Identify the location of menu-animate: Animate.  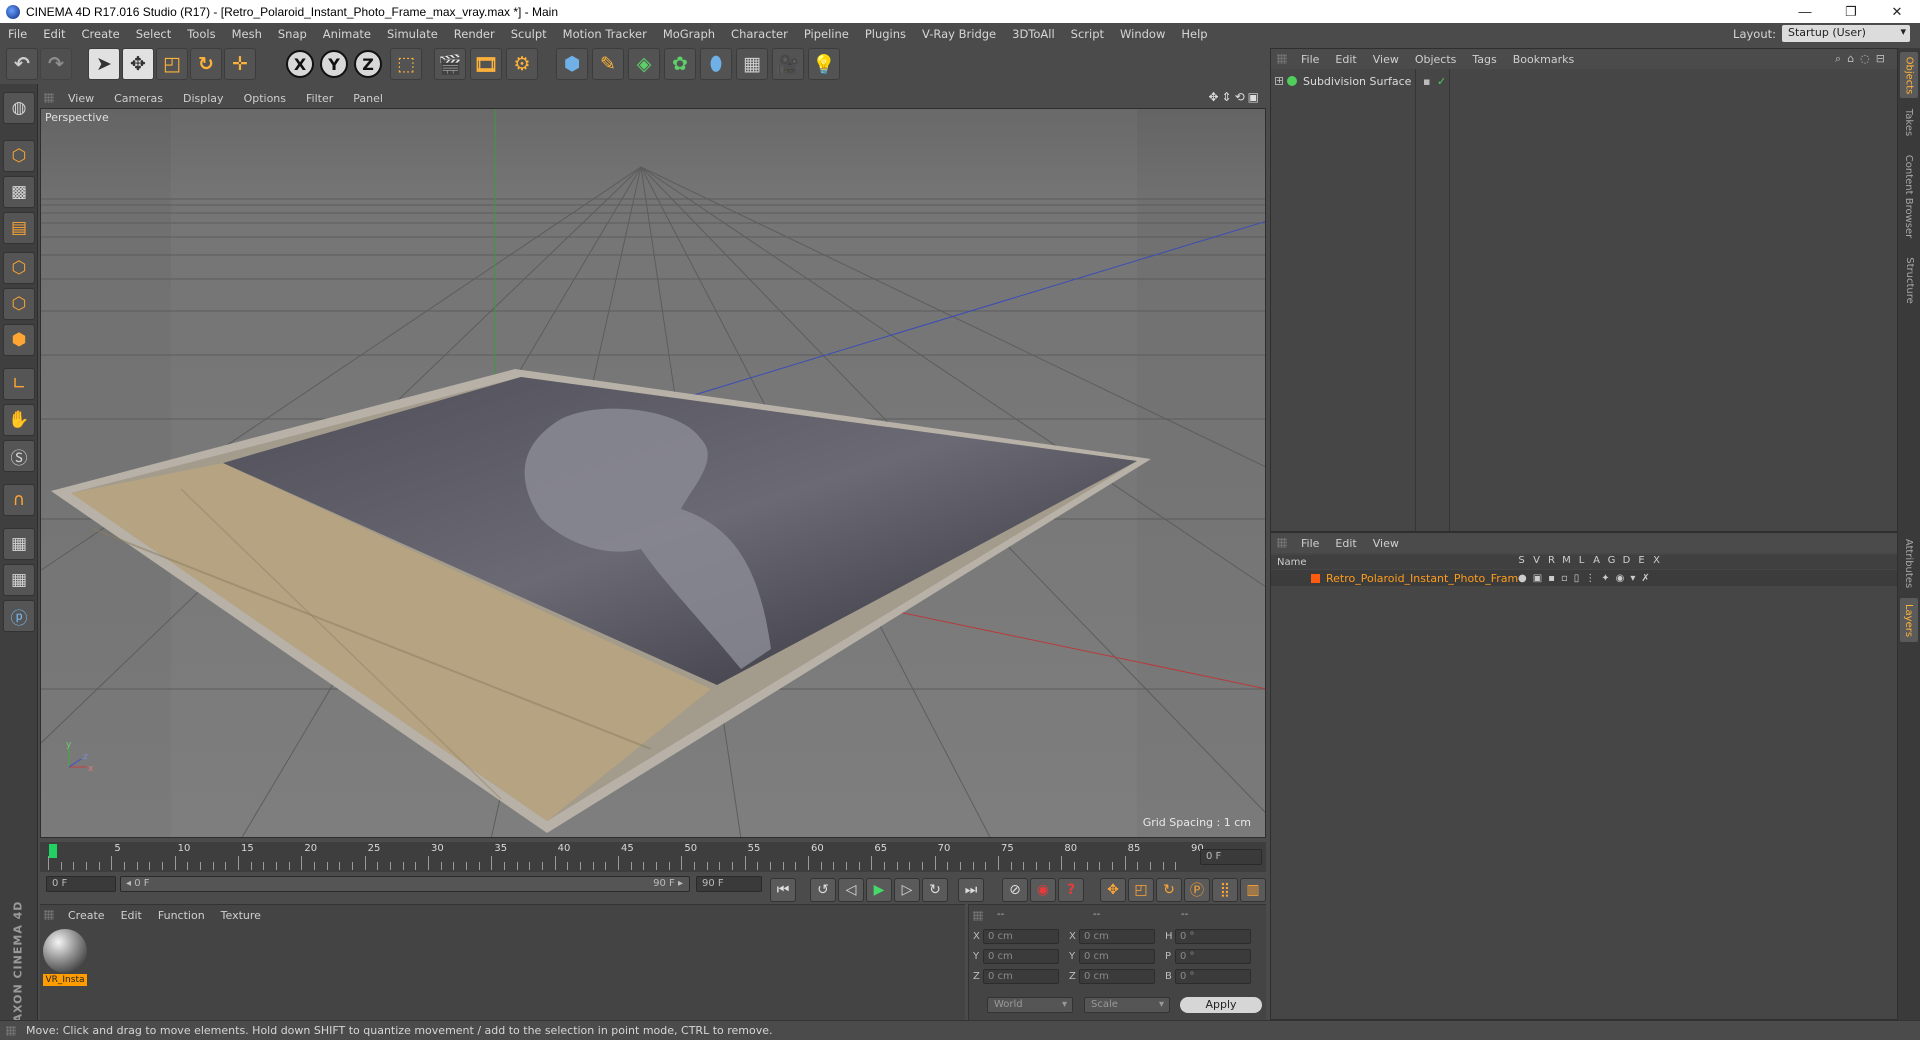
(347, 34).